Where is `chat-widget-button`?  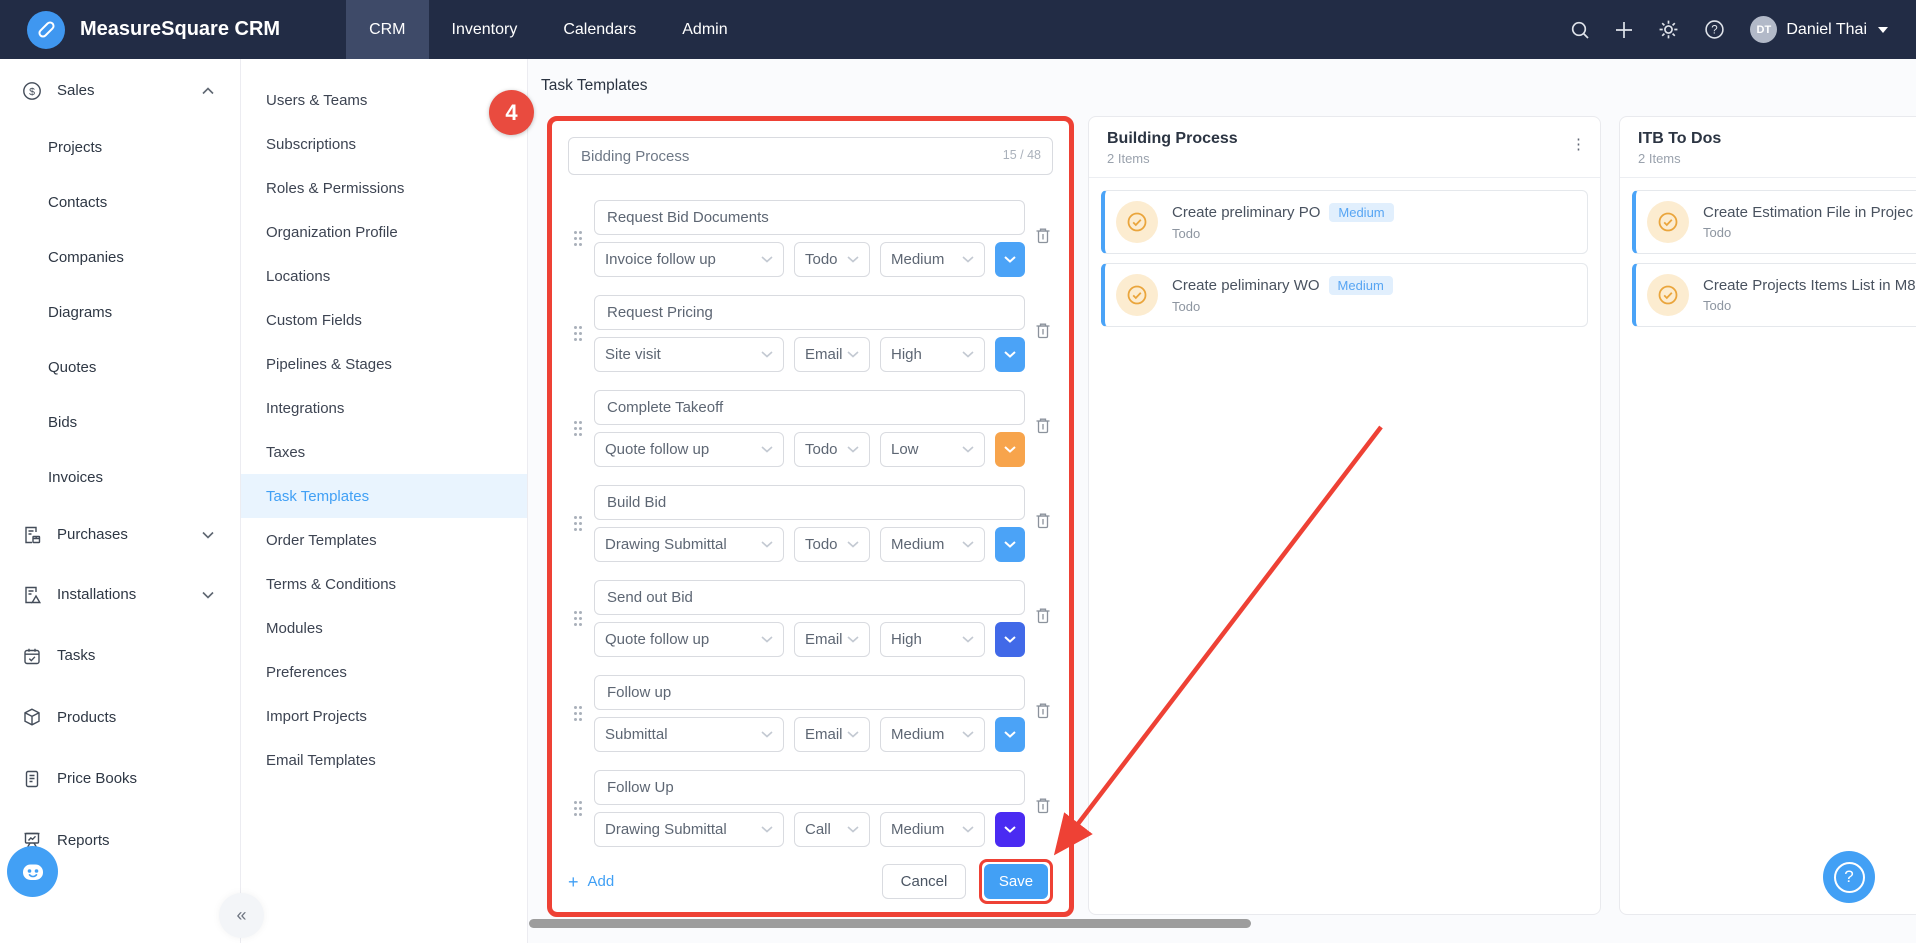 chat-widget-button is located at coordinates (32, 871).